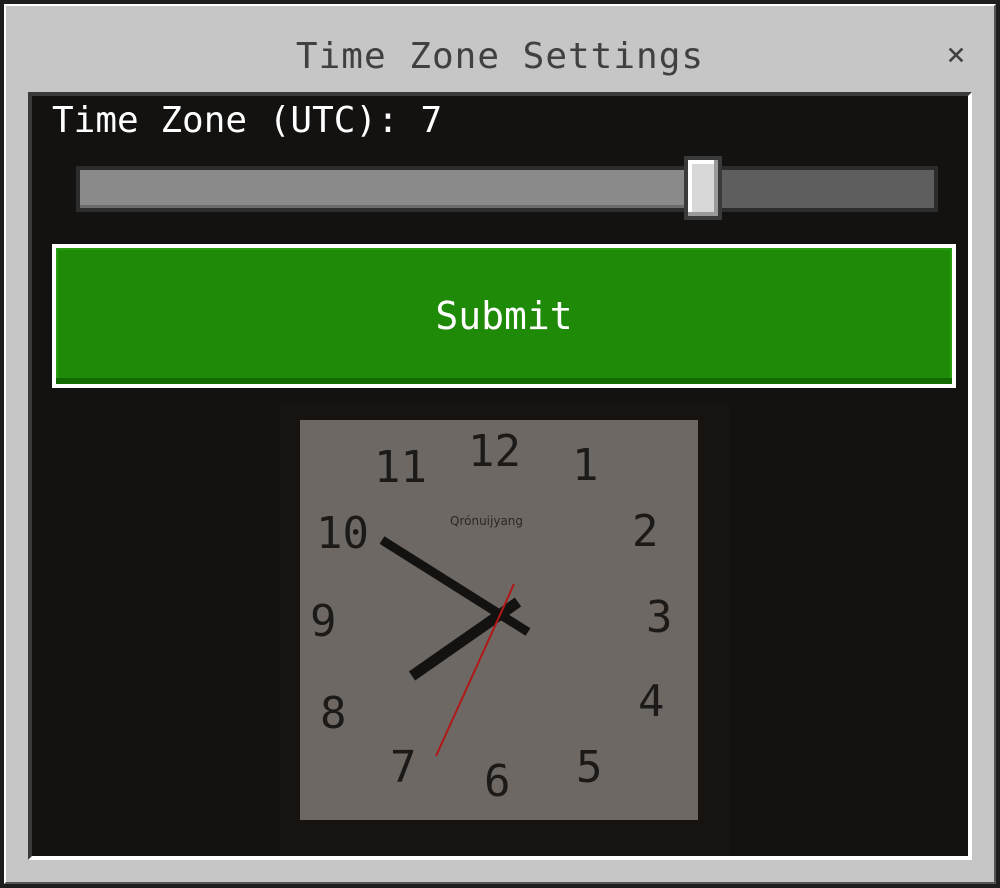 This screenshot has height=888, width=1000. What do you see at coordinates (247, 120) in the screenshot?
I see `timezone-label: Time Zone (UTC): 7` at bounding box center [247, 120].